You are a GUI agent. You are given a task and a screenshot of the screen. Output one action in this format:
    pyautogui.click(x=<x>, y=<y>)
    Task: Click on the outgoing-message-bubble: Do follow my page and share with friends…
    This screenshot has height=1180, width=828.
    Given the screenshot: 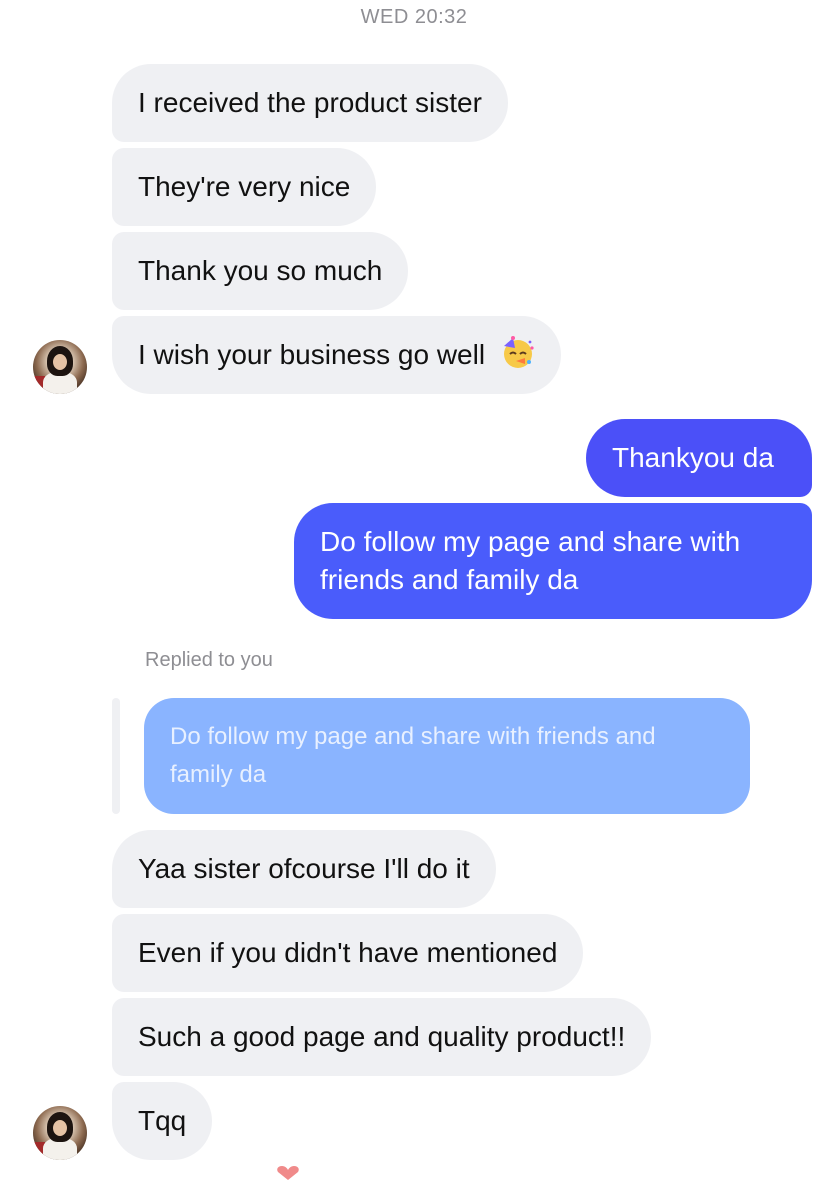 What is the action you would take?
    pyautogui.click(x=553, y=561)
    